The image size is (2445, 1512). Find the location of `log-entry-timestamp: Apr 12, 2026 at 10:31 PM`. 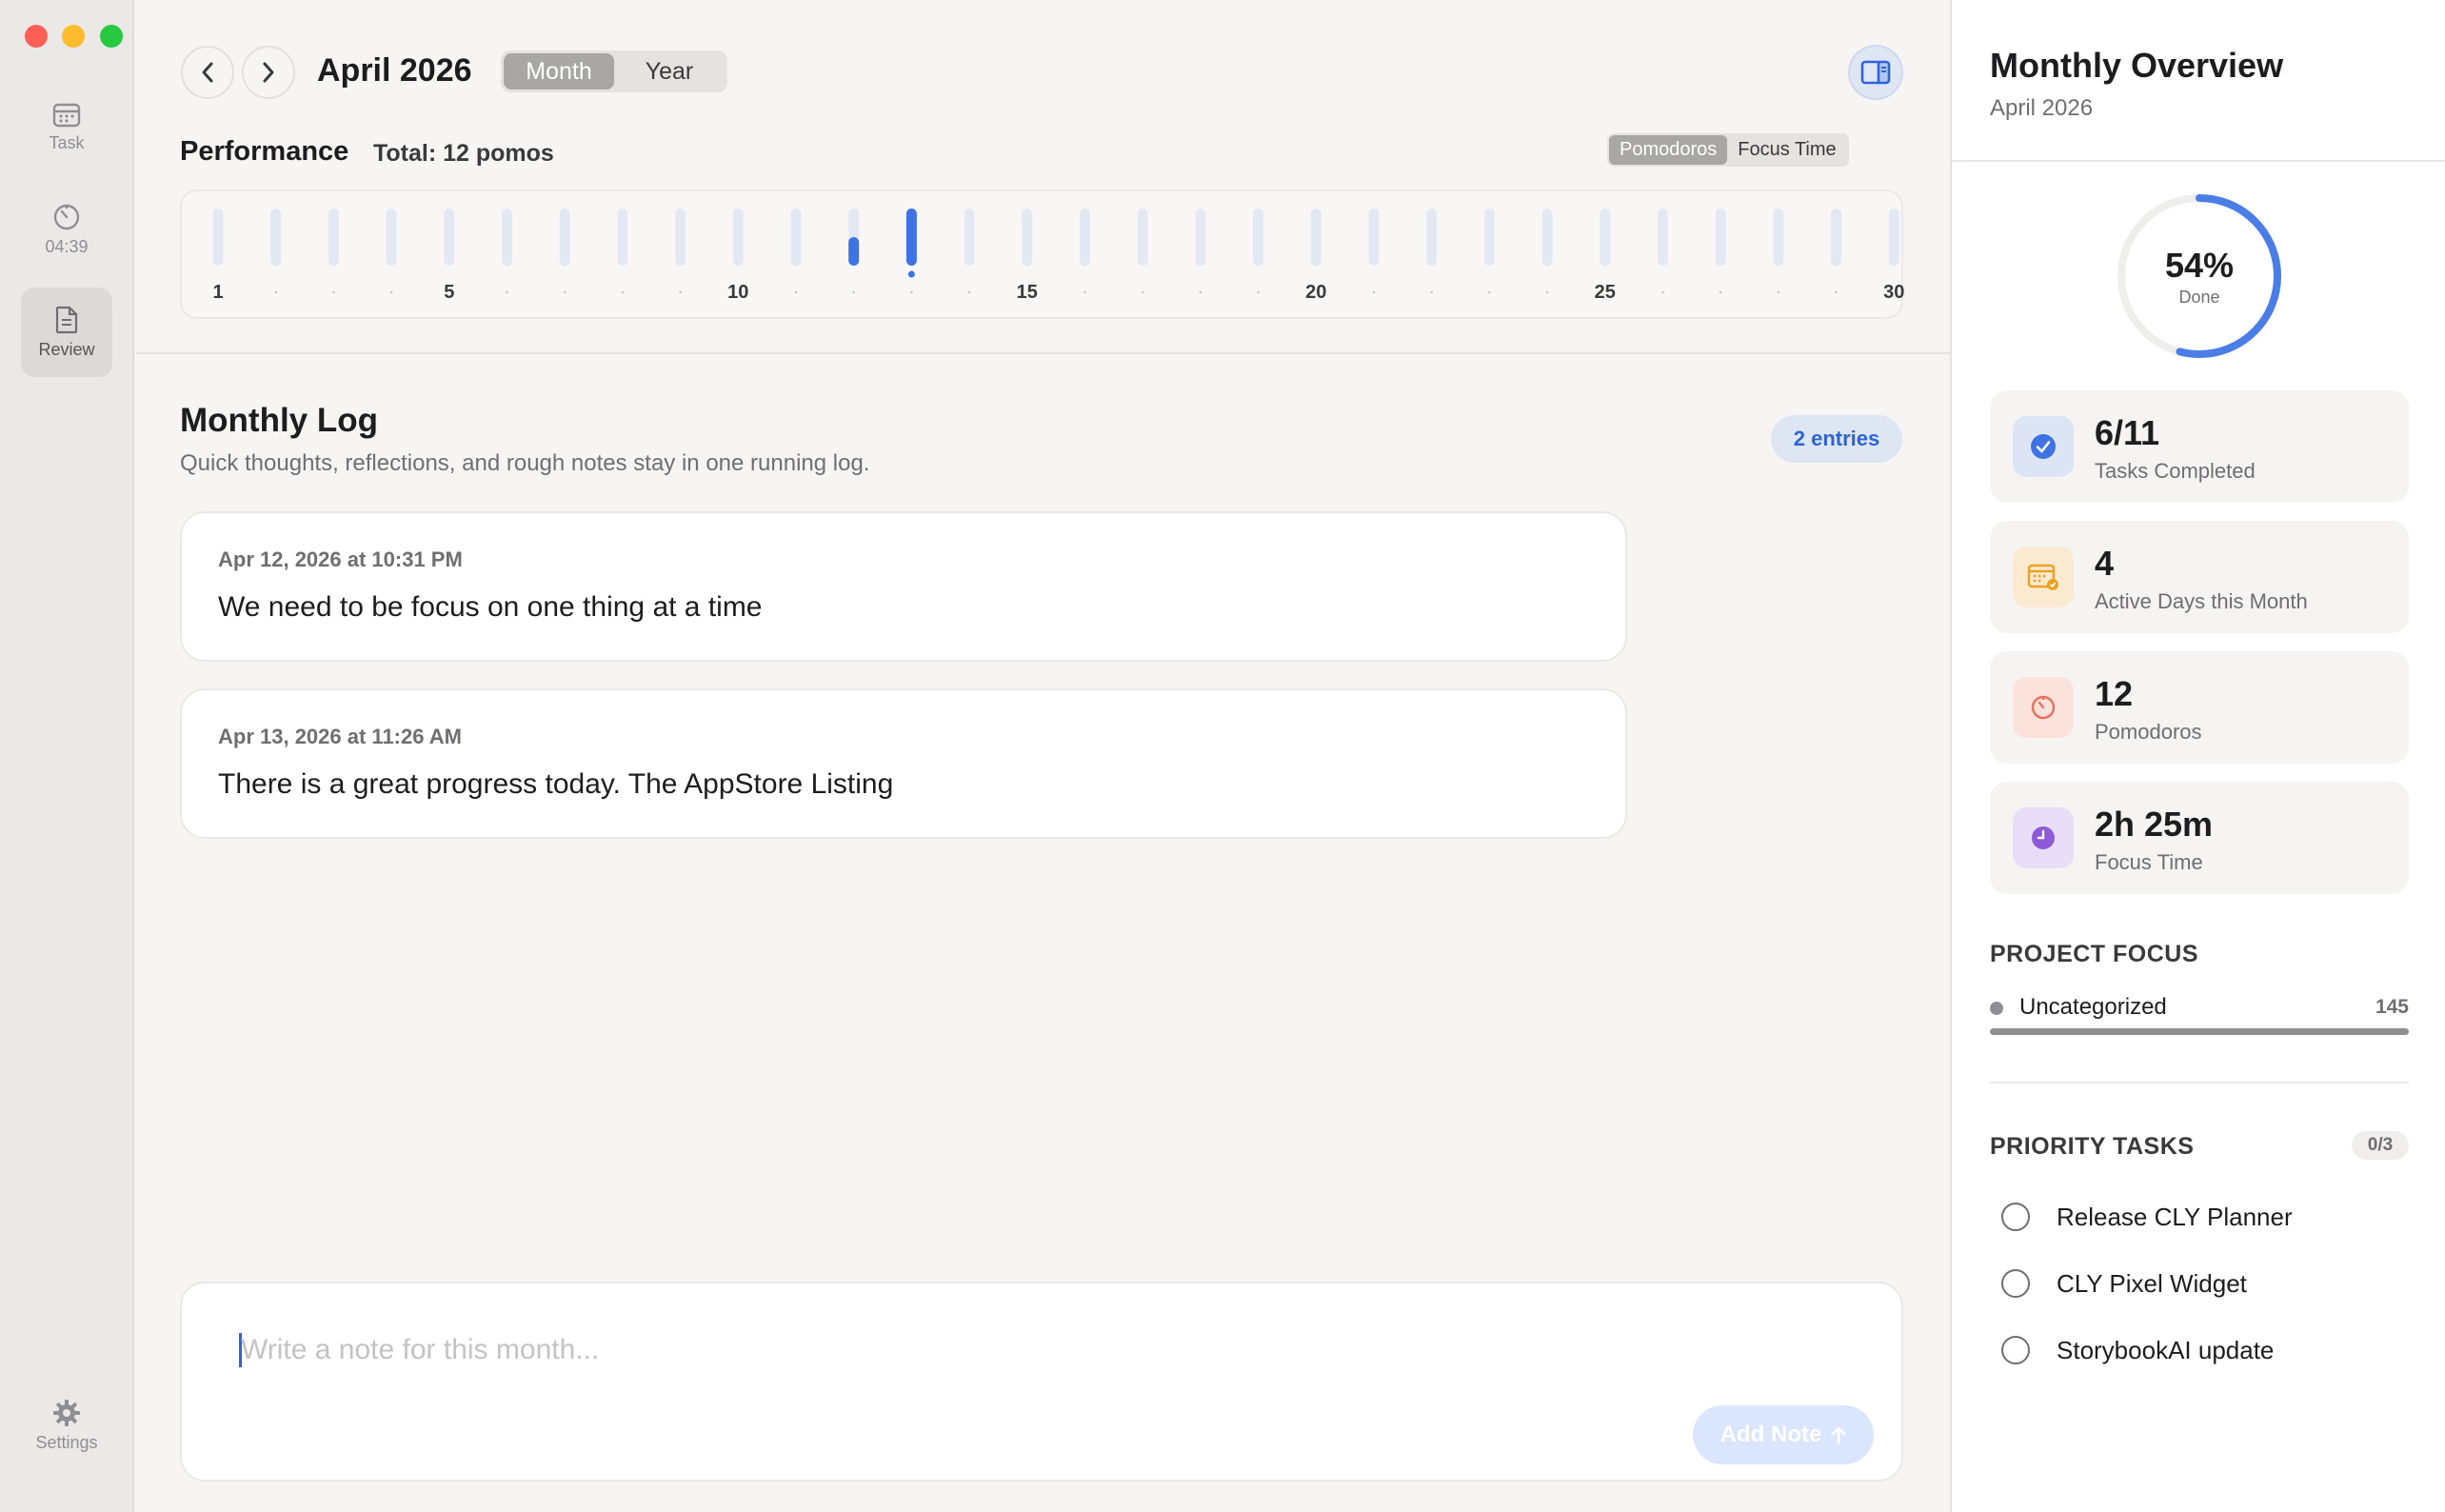

log-entry-timestamp: Apr 12, 2026 at 10:31 PM is located at coordinates (340, 559).